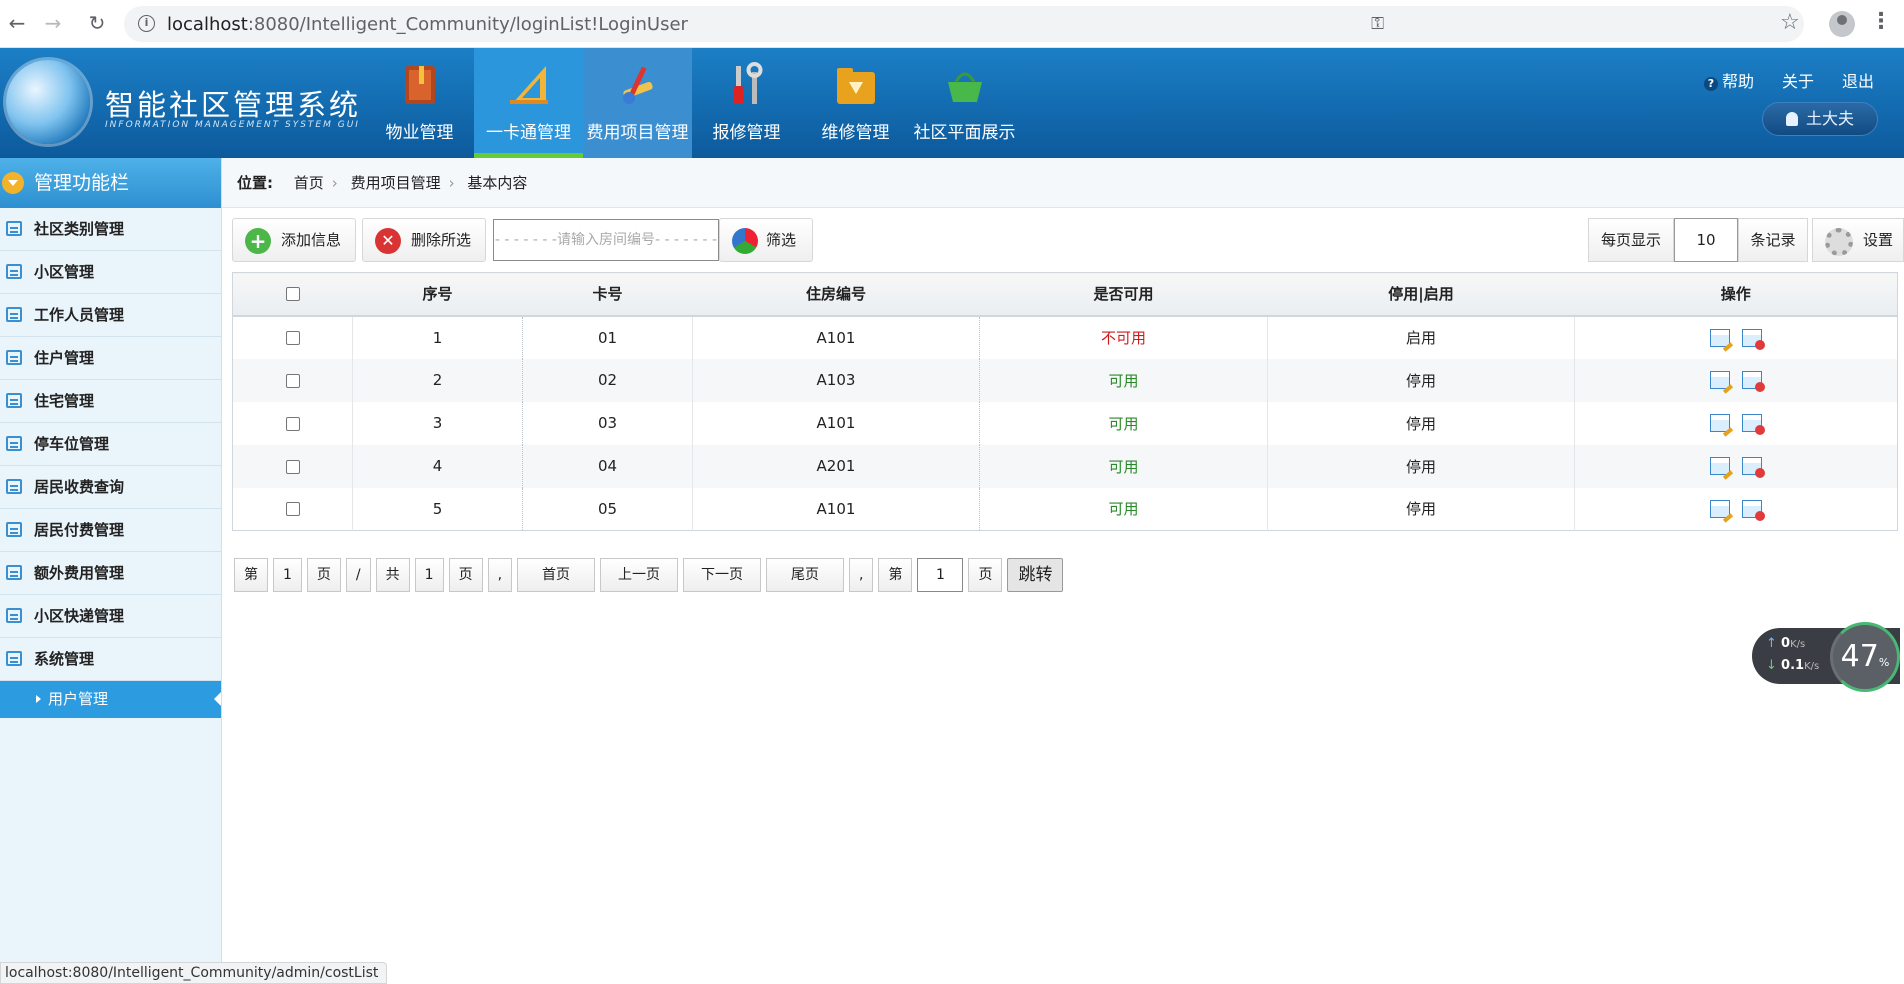 Image resolution: width=1904 pixels, height=984 pixels. I want to click on download-arrow-icon: ↓, so click(1771, 665).